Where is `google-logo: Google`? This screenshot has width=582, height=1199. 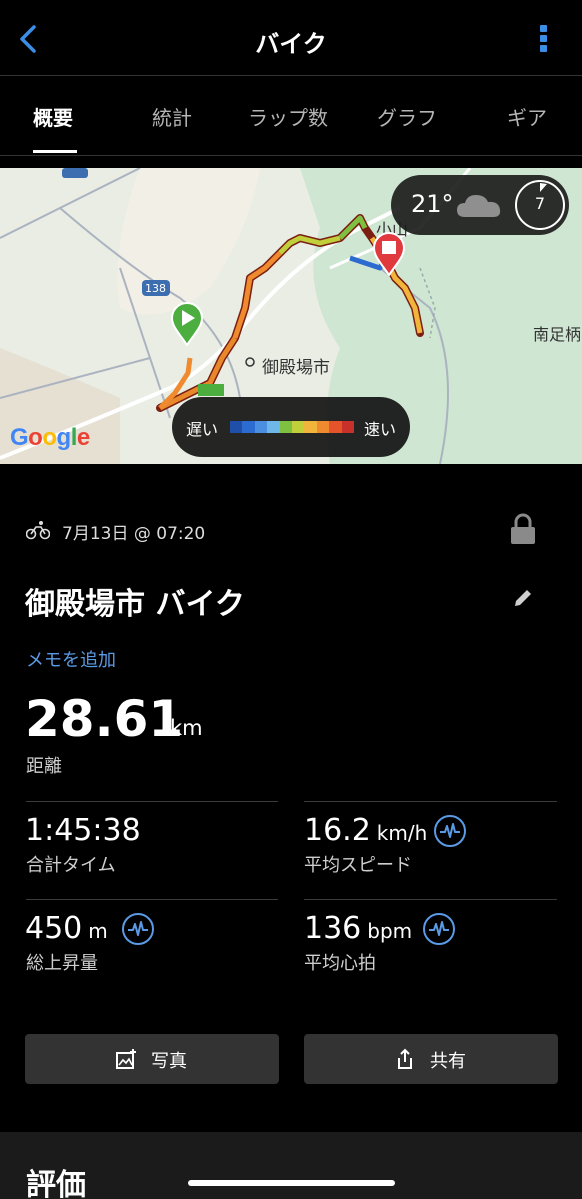
google-logo: Google is located at coordinates (50, 437).